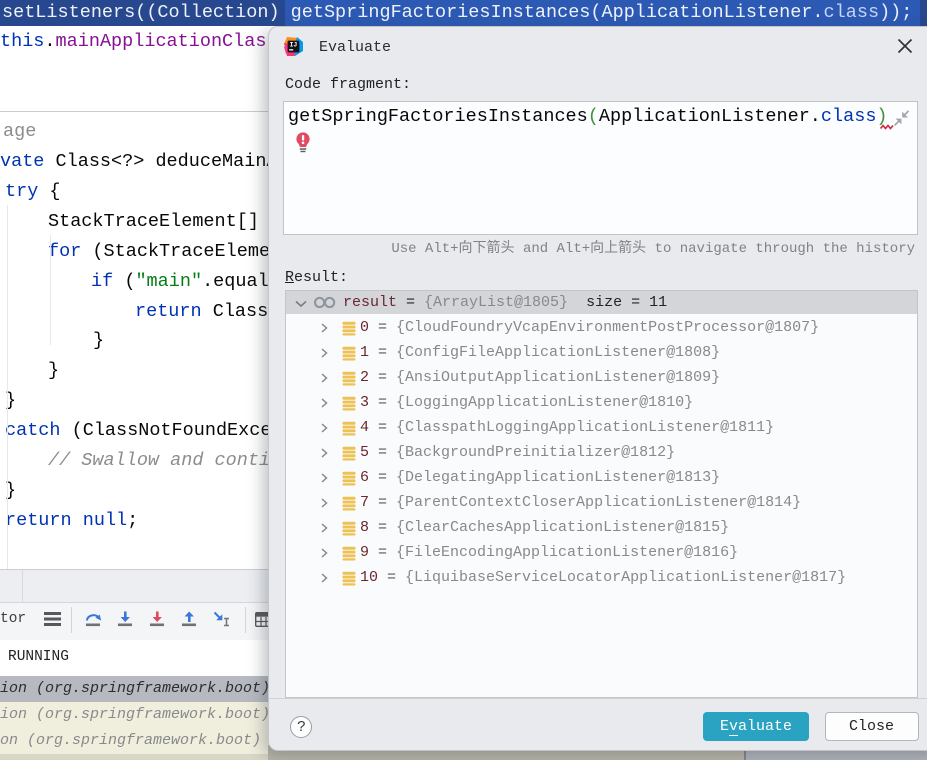  What do you see at coordinates (294, 44) in the screenshot?
I see `svg-text: IJ` at bounding box center [294, 44].